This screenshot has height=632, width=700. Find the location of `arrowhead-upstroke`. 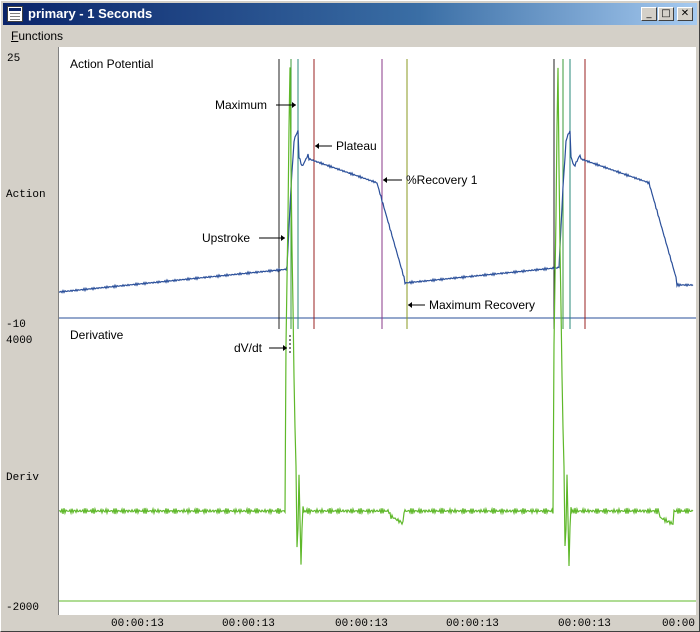

arrowhead-upstroke is located at coordinates (283, 238).